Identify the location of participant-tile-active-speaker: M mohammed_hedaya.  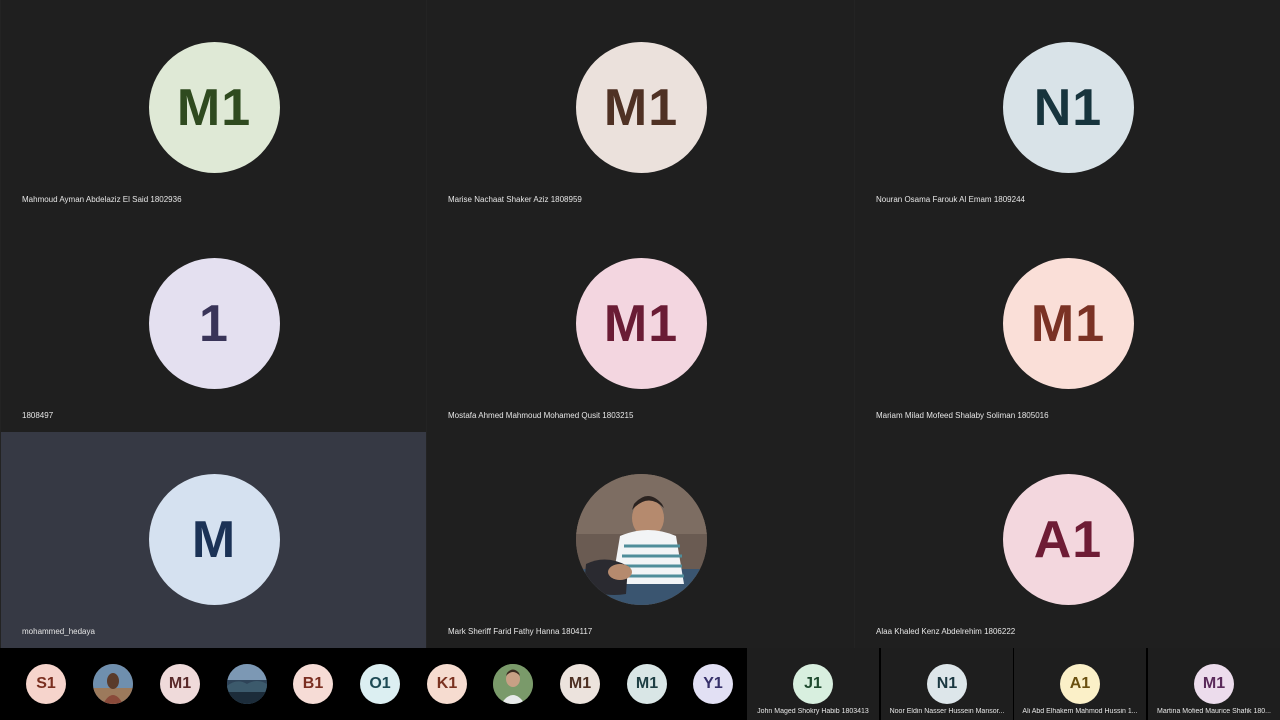
(213, 540).